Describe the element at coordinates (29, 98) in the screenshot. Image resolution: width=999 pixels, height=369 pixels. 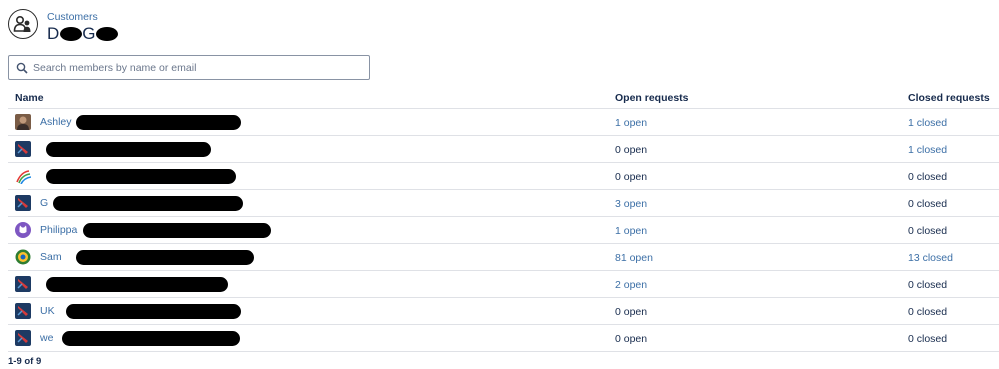
I see `column-header-name: Name` at that location.